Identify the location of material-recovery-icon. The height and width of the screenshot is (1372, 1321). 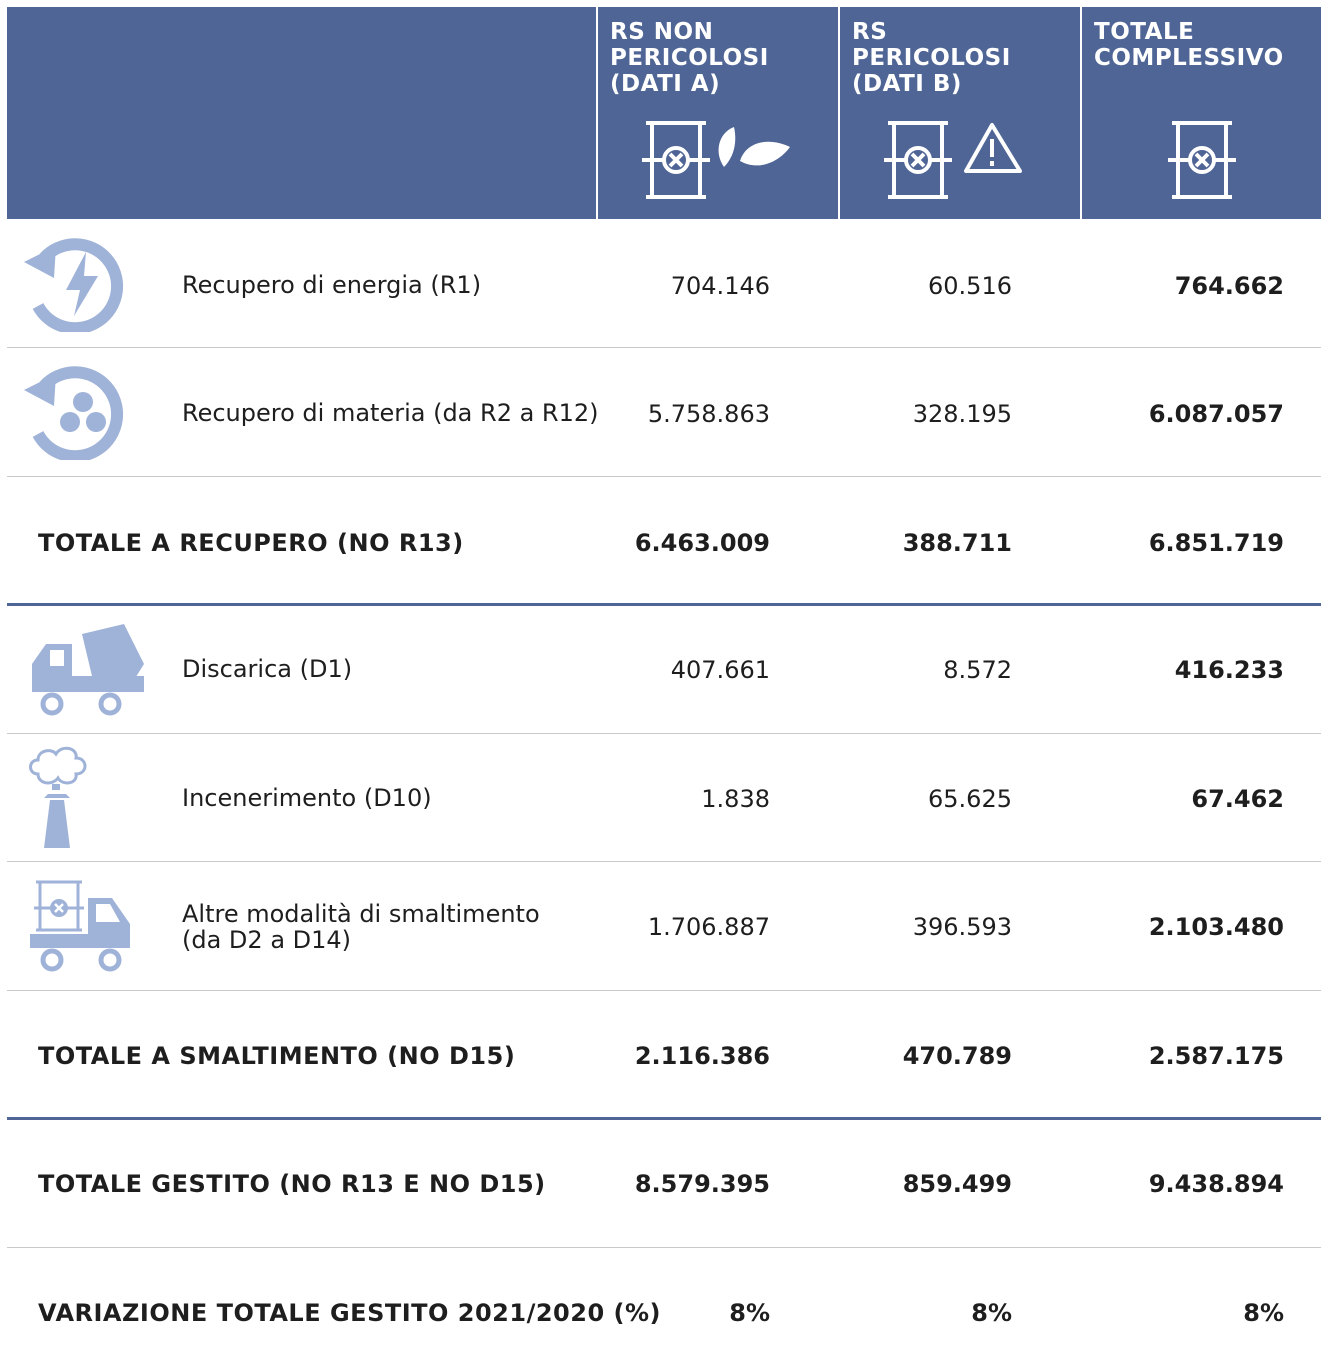
(74, 413).